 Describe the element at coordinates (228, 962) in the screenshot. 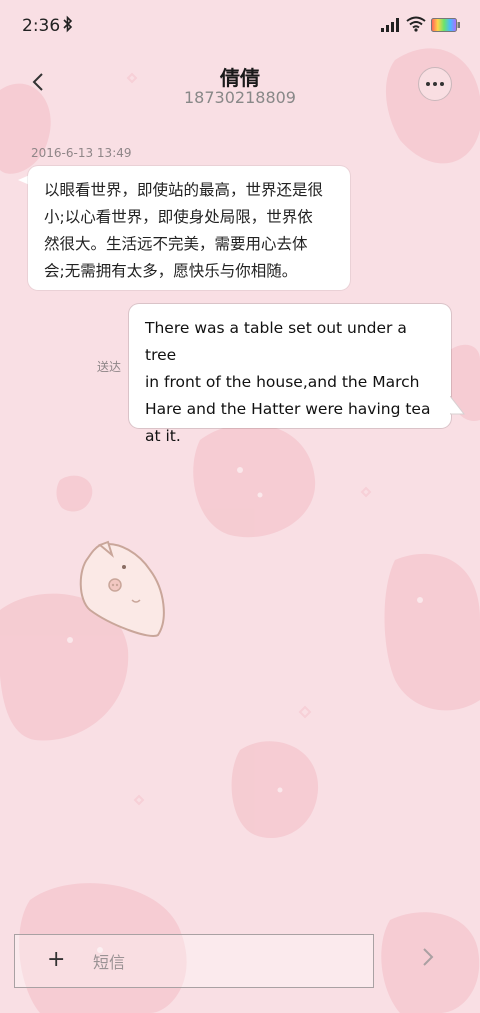

I see `message-input` at that location.